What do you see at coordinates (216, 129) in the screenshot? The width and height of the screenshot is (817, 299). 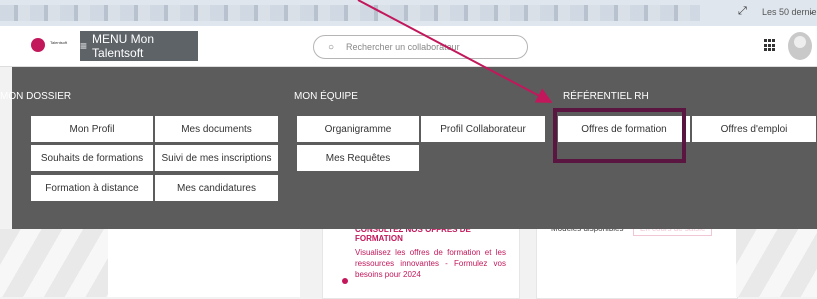 I see `menu-item-mes-documents: Mes documents` at bounding box center [216, 129].